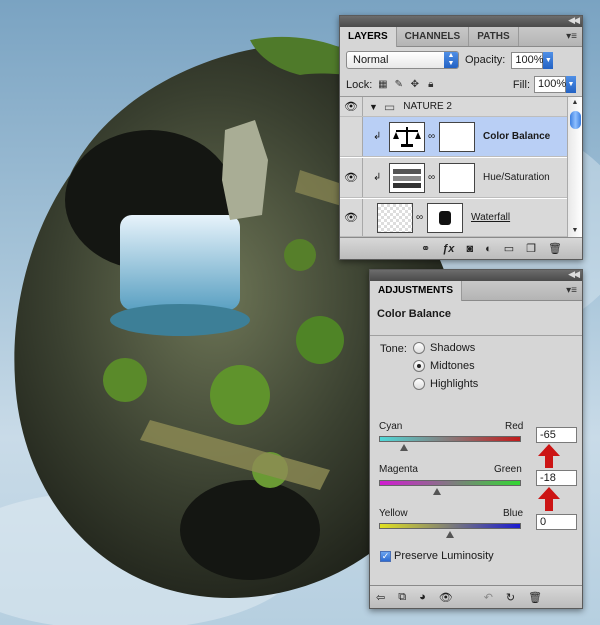 This screenshot has width=600, height=625. I want to click on slider-right-label: Blue, so click(513, 513).